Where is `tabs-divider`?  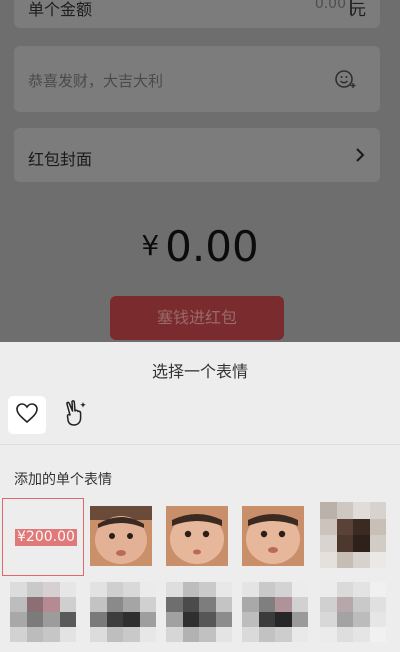
tabs-divider is located at coordinates (200, 444).